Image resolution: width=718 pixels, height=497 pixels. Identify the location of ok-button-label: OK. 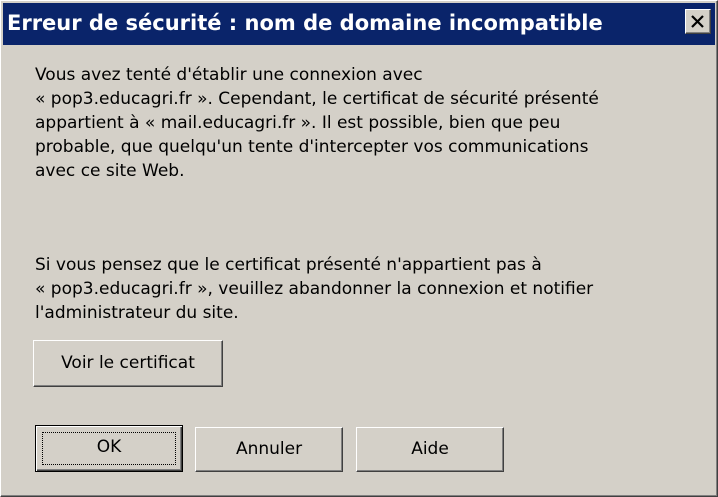
(109, 447).